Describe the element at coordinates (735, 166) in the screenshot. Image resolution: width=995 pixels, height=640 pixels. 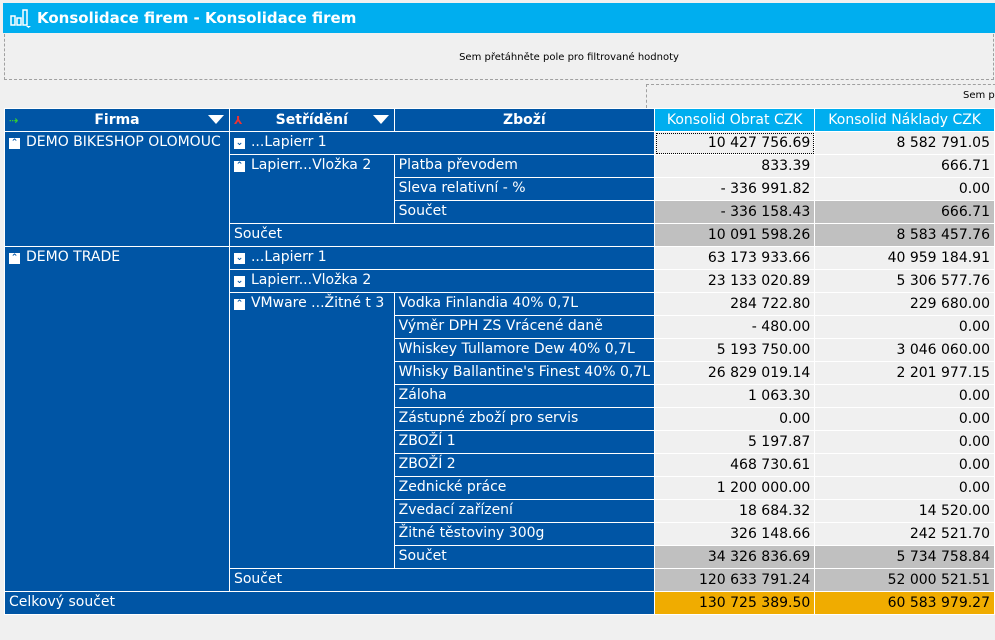
I see `value-obrat: 833.39` at that location.